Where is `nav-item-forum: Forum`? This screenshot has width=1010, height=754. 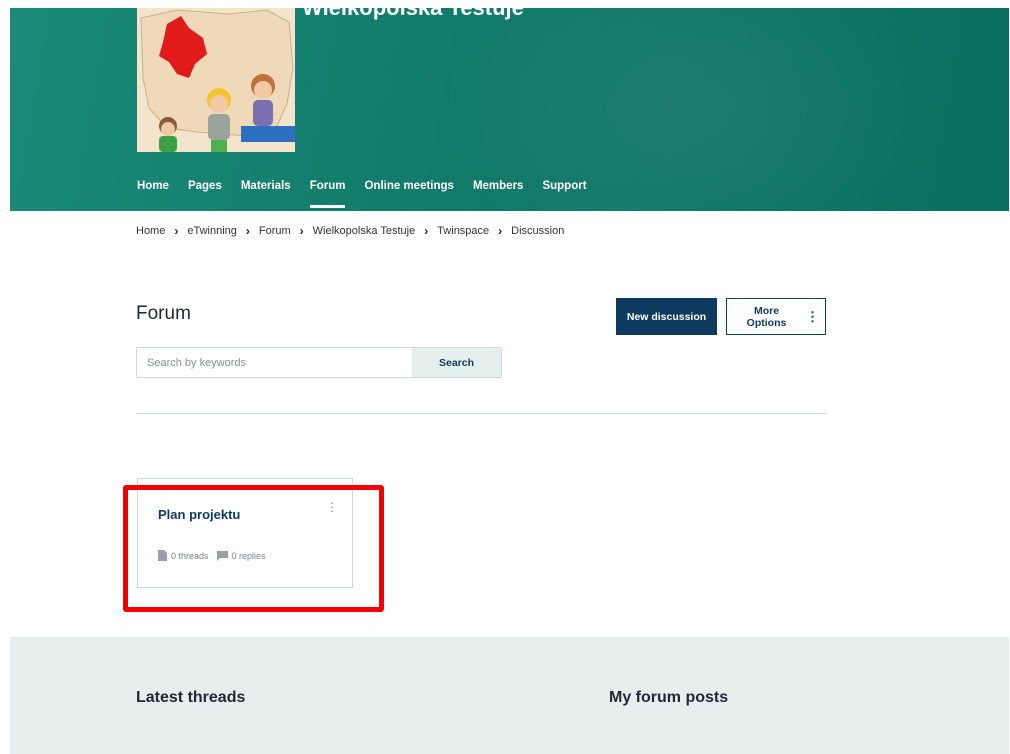
nav-item-forum: Forum is located at coordinates (327, 194).